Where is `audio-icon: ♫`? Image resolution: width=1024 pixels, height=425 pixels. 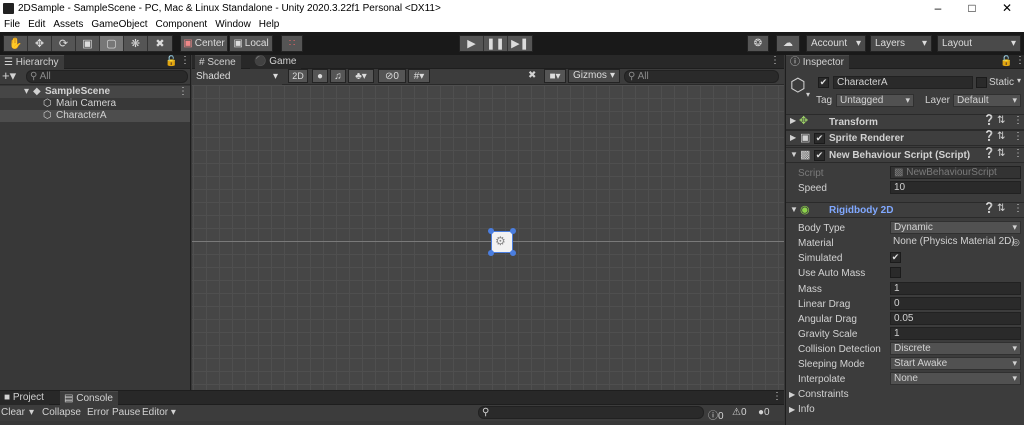 audio-icon: ♫ is located at coordinates (338, 76).